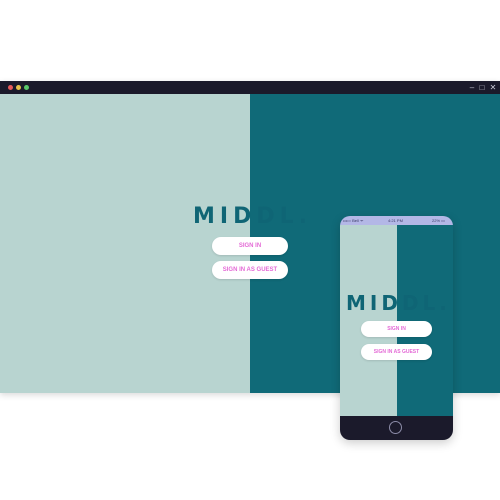 This screenshot has width=500, height=500. Describe the element at coordinates (398, 303) in the screenshot. I see `phone-brand-logo: MIDDL.` at that location.